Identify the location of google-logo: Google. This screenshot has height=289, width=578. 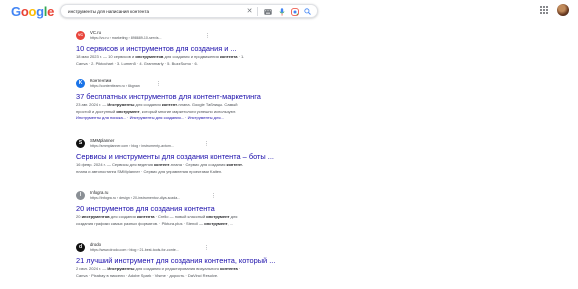
(32, 11).